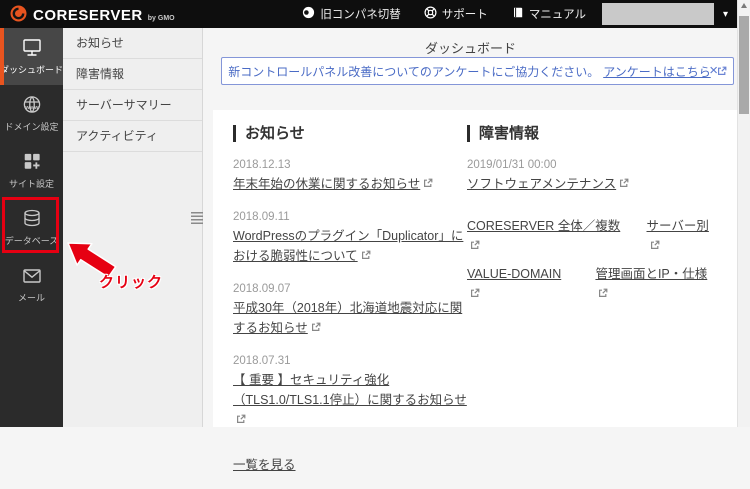 The width and height of the screenshot is (750, 489). Describe the element at coordinates (656, 284) in the screenshot. I see `incident-filter-link: 管理画面とIP・仕様` at that location.